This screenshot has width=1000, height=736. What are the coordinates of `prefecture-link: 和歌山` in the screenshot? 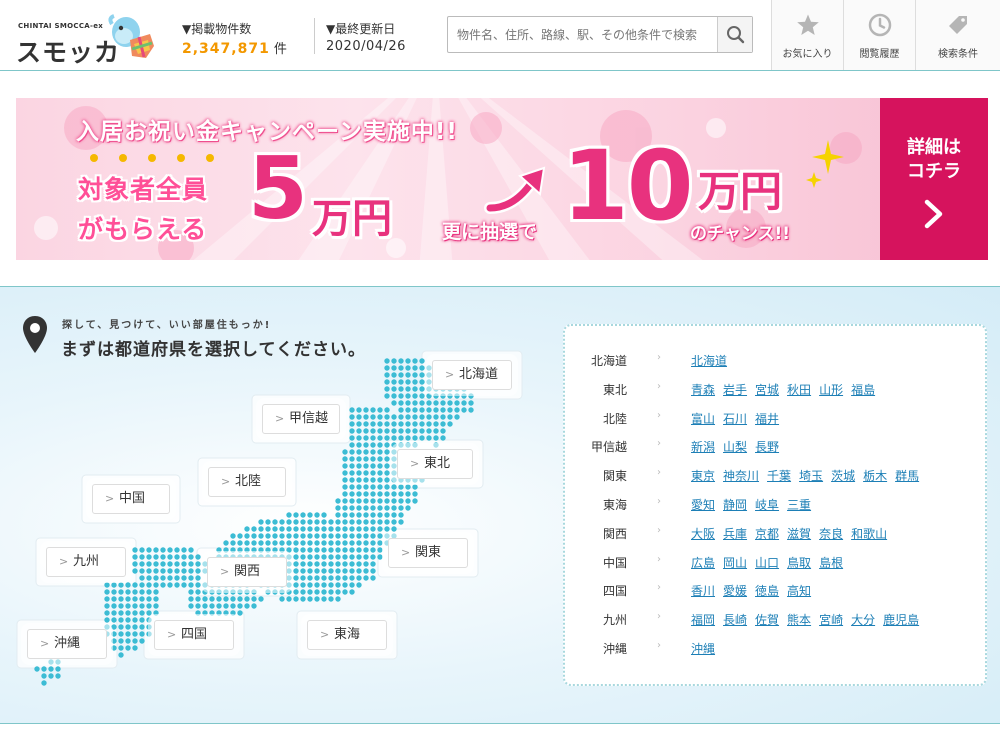 It's located at (869, 534).